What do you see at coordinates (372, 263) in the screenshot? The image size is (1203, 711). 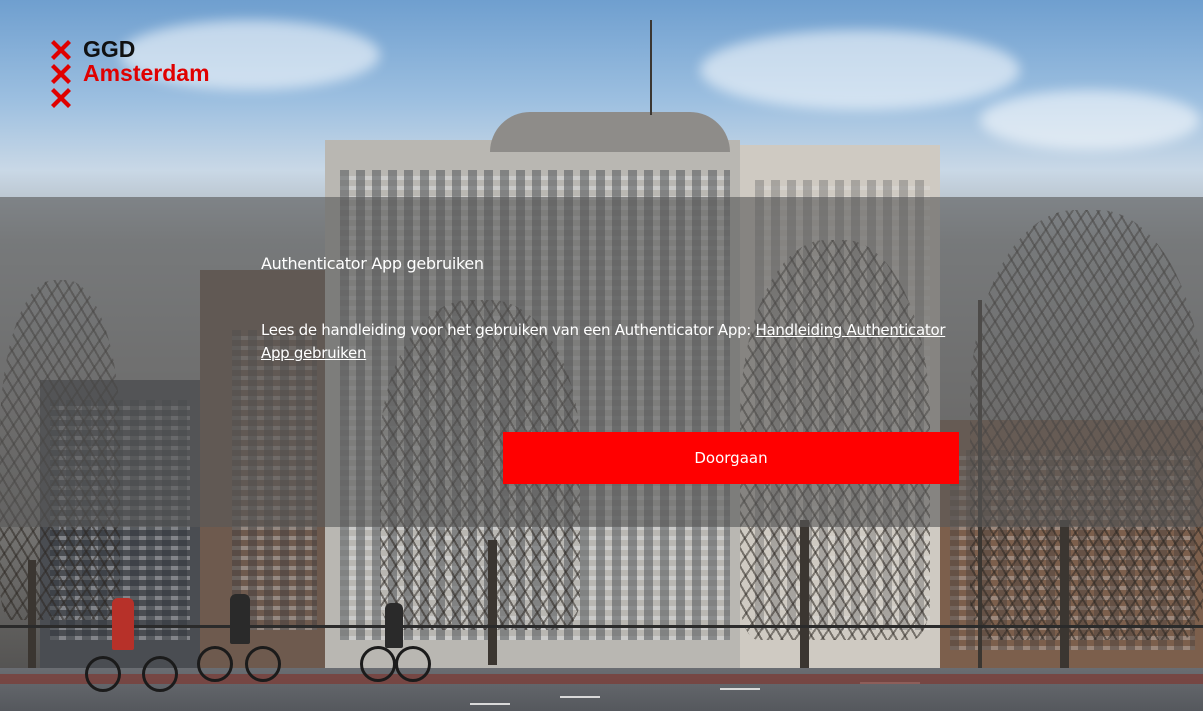 I see `panel-title: Authenticator App gebruiken` at bounding box center [372, 263].